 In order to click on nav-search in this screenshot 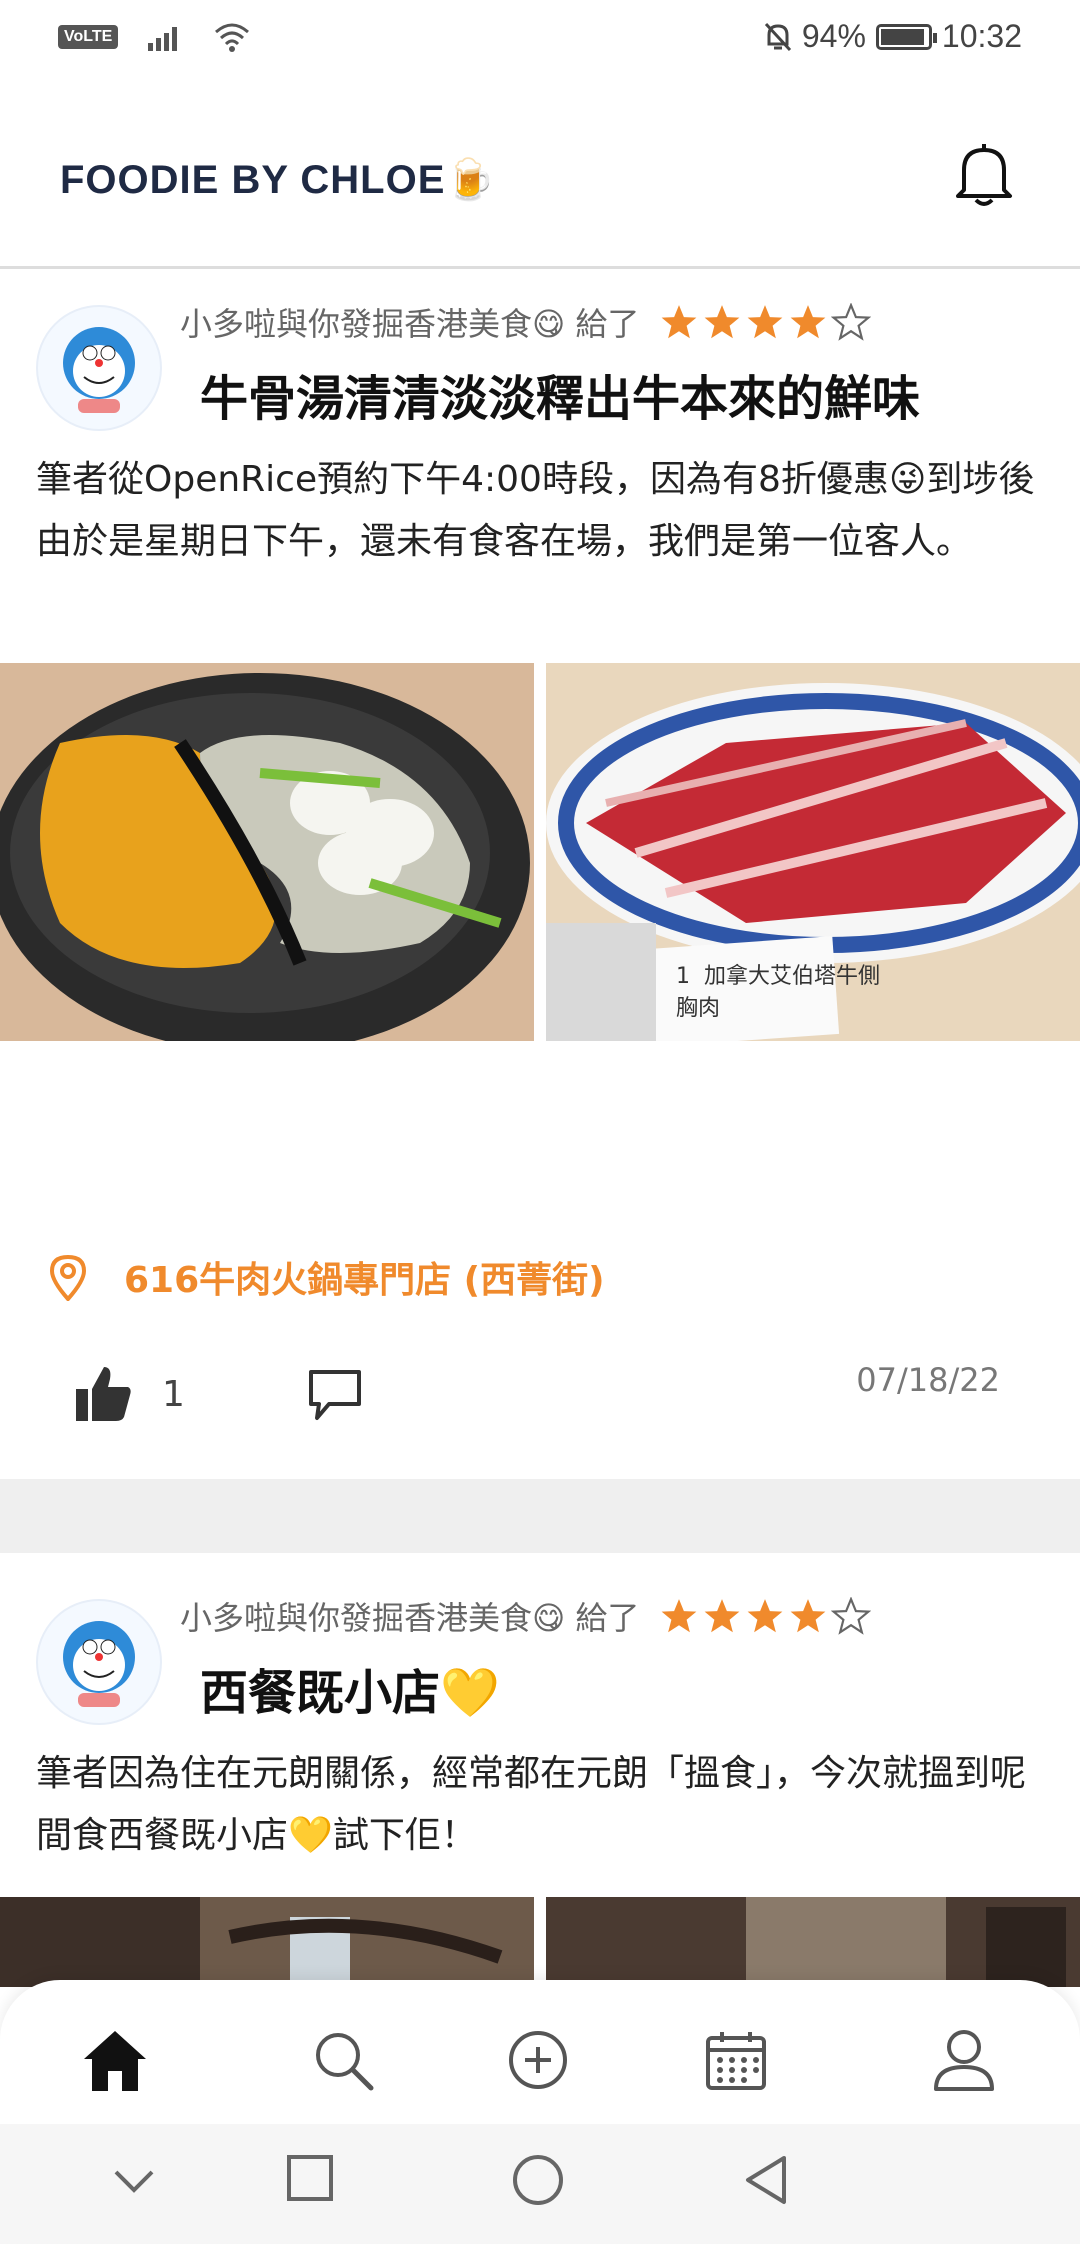, I will do `click(343, 2060)`.